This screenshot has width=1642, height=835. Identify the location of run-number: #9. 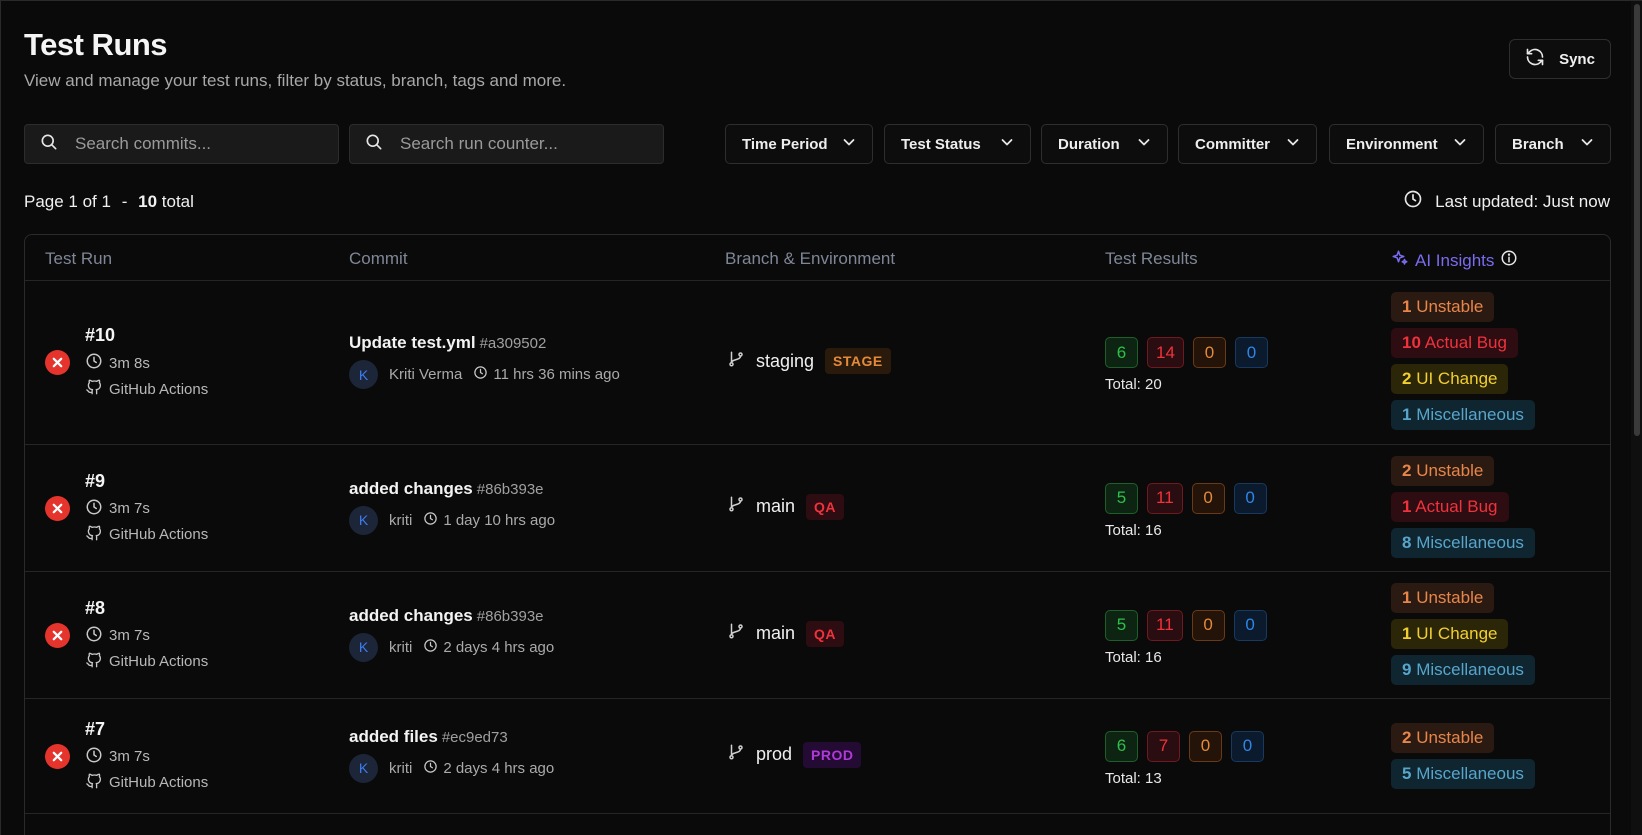
(146, 481).